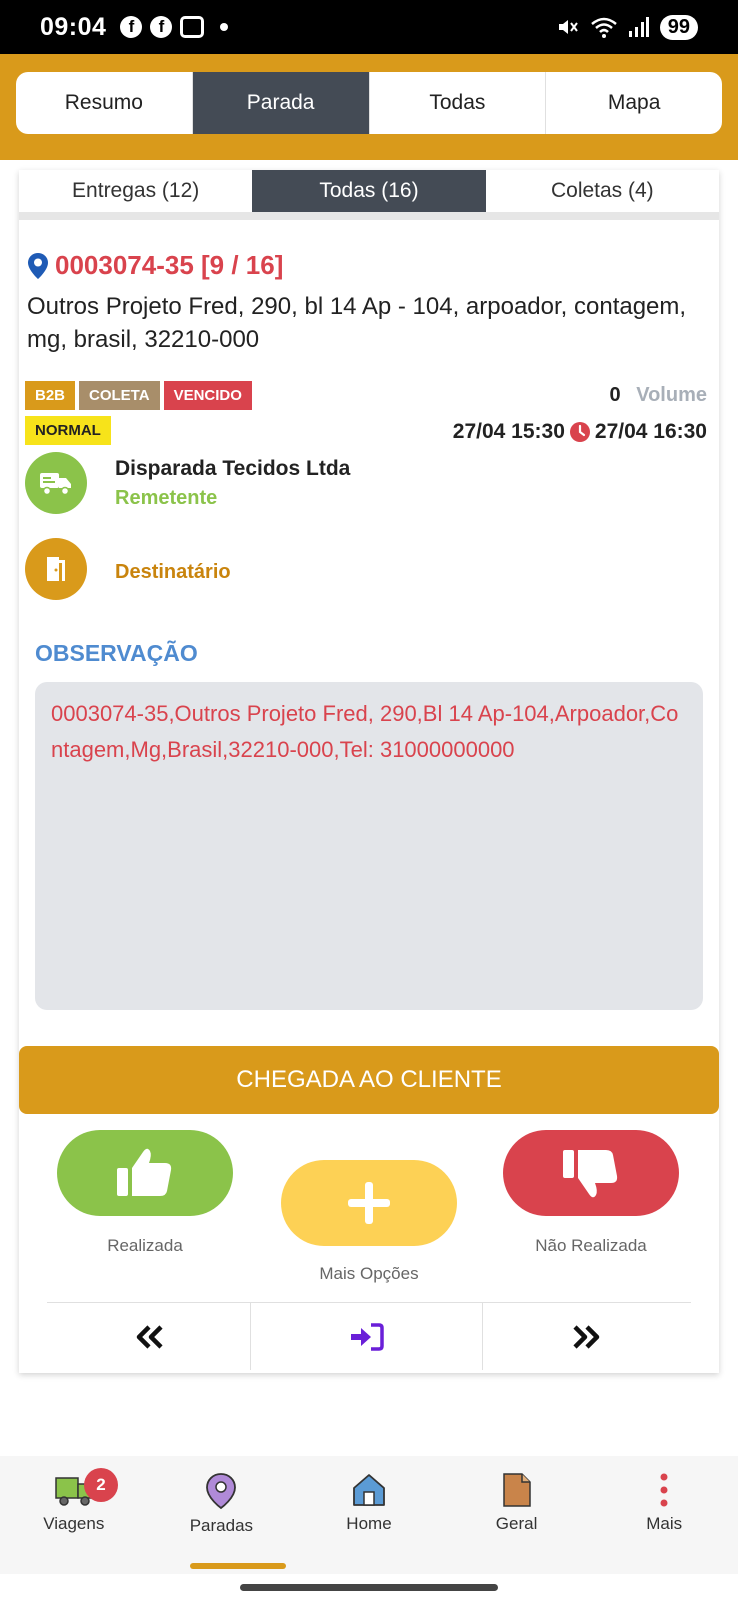 Image resolution: width=738 pixels, height=1600 pixels. I want to click on arrival-button: CHEGADA AO CLIENTE, so click(369, 1080).